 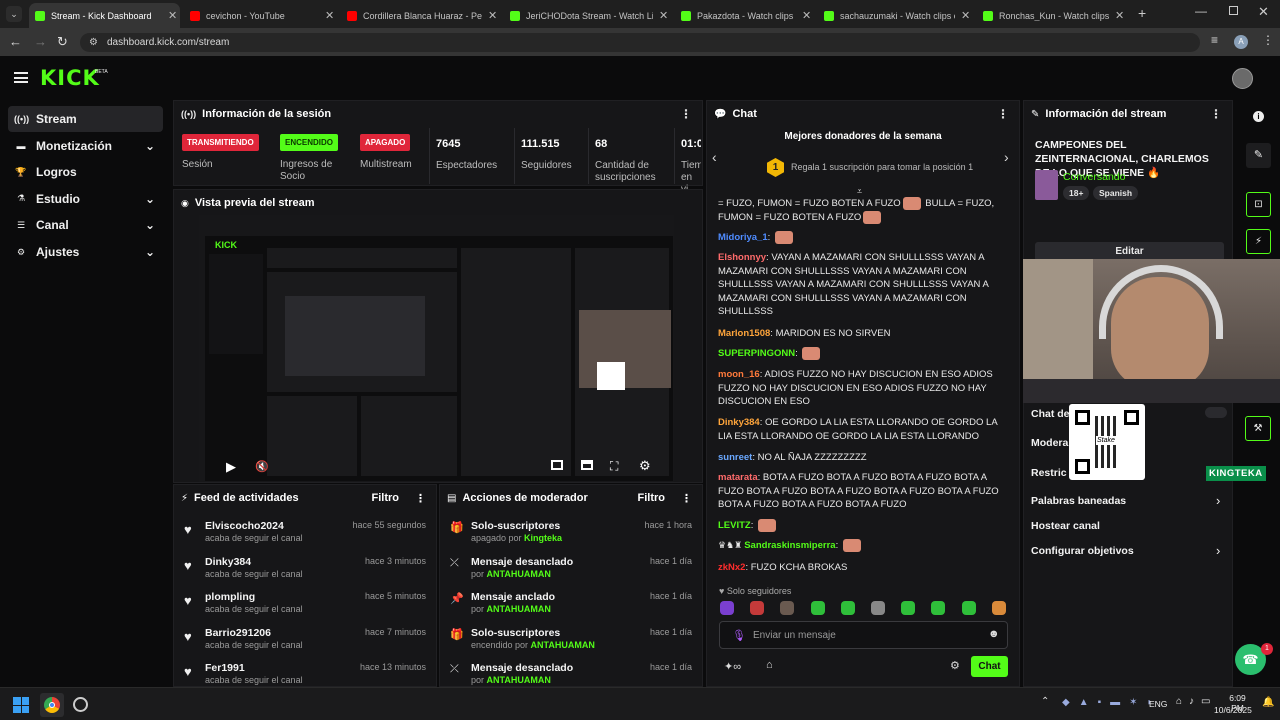 I want to click on tray-app-icons: ◆▲▪▬✶◗, so click(x=1112, y=702).